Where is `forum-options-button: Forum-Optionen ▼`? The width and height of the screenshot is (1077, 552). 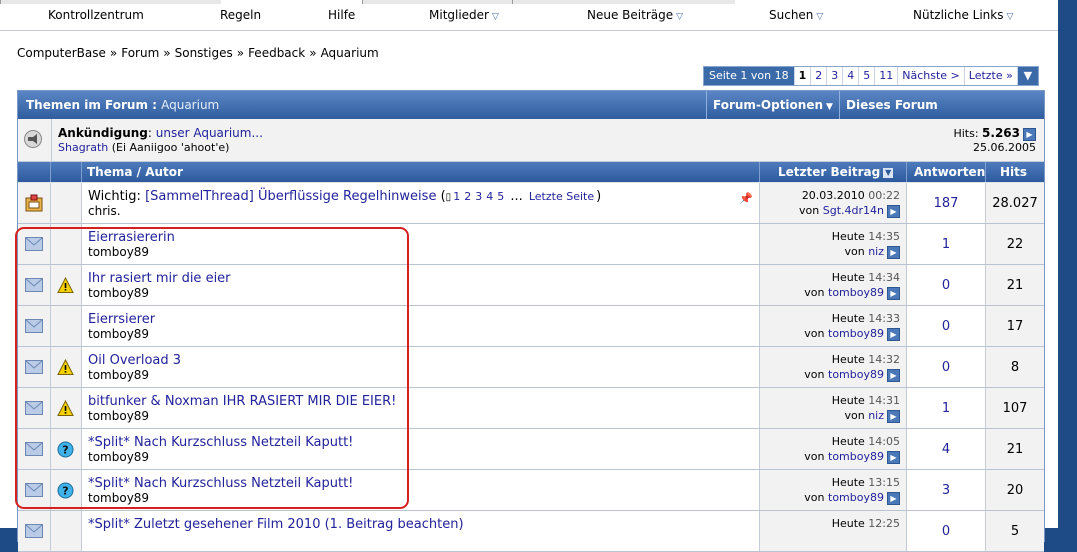 forum-options-button: Forum-Optionen ▼ is located at coordinates (772, 105).